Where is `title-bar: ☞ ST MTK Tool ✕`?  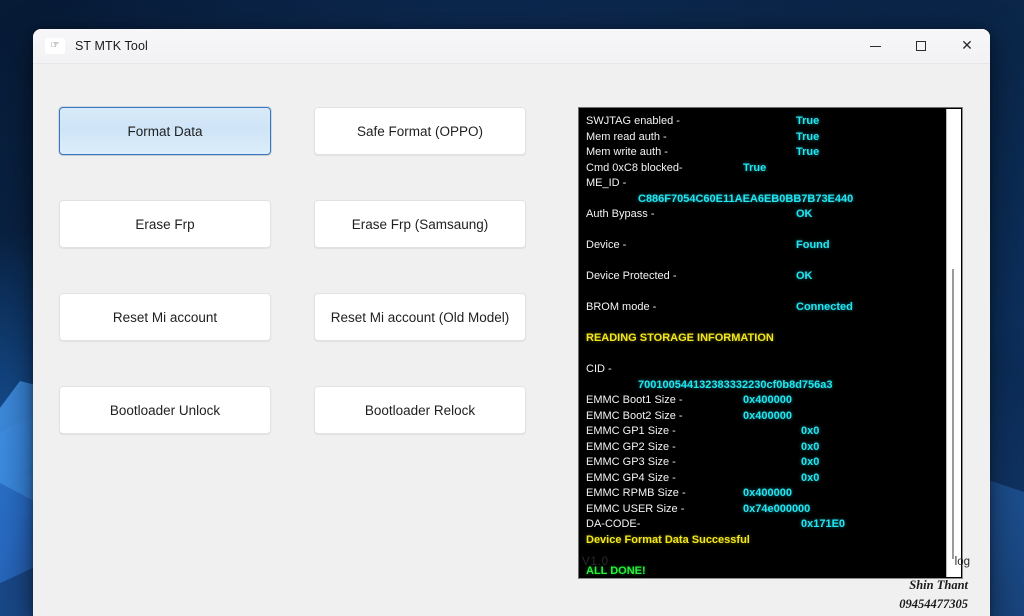
title-bar: ☞ ST MTK Tool ✕ is located at coordinates (511, 46).